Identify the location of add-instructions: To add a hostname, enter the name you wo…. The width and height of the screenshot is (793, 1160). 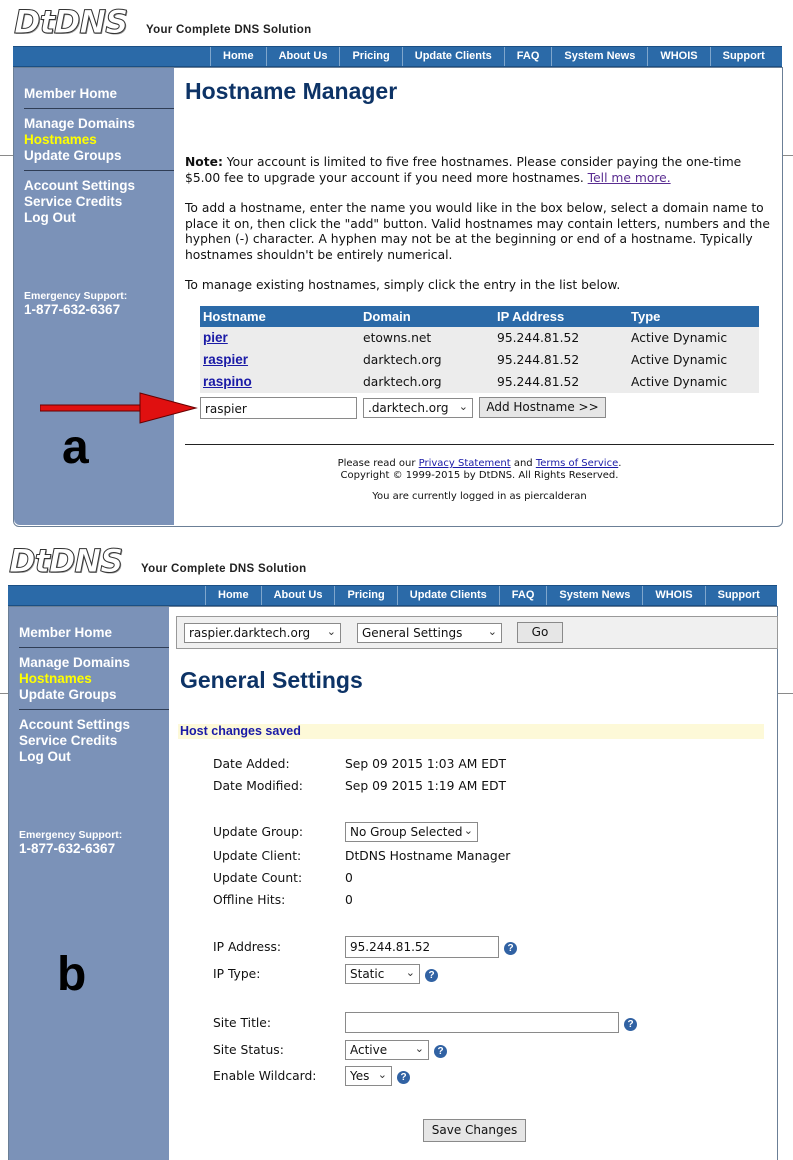
(477, 231).